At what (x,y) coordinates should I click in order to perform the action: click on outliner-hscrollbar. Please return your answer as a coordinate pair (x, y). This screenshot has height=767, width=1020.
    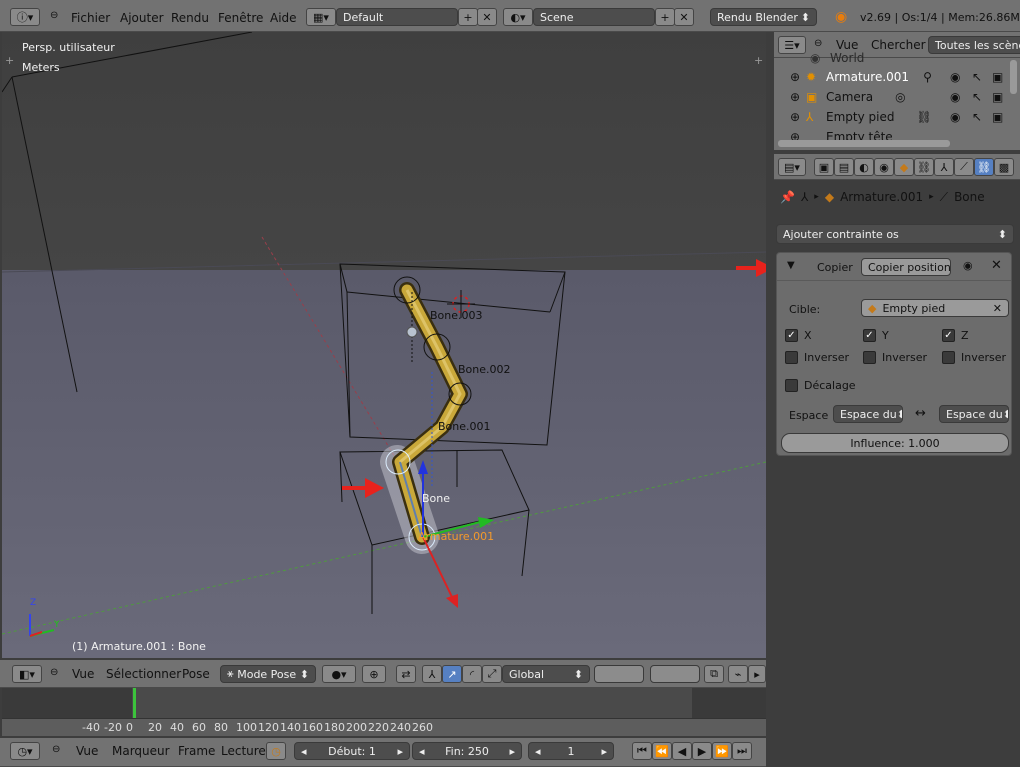
    Looking at the image, I should click on (864, 143).